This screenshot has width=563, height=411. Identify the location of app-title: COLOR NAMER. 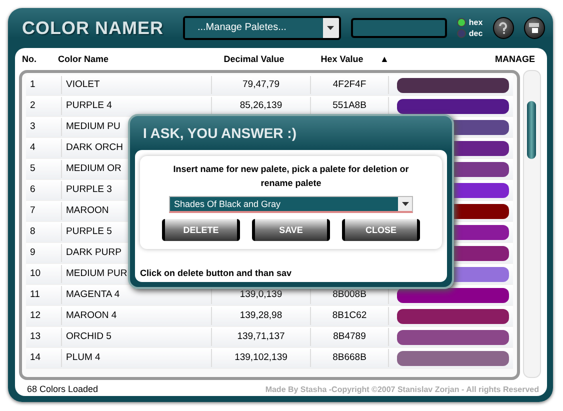
(93, 28).